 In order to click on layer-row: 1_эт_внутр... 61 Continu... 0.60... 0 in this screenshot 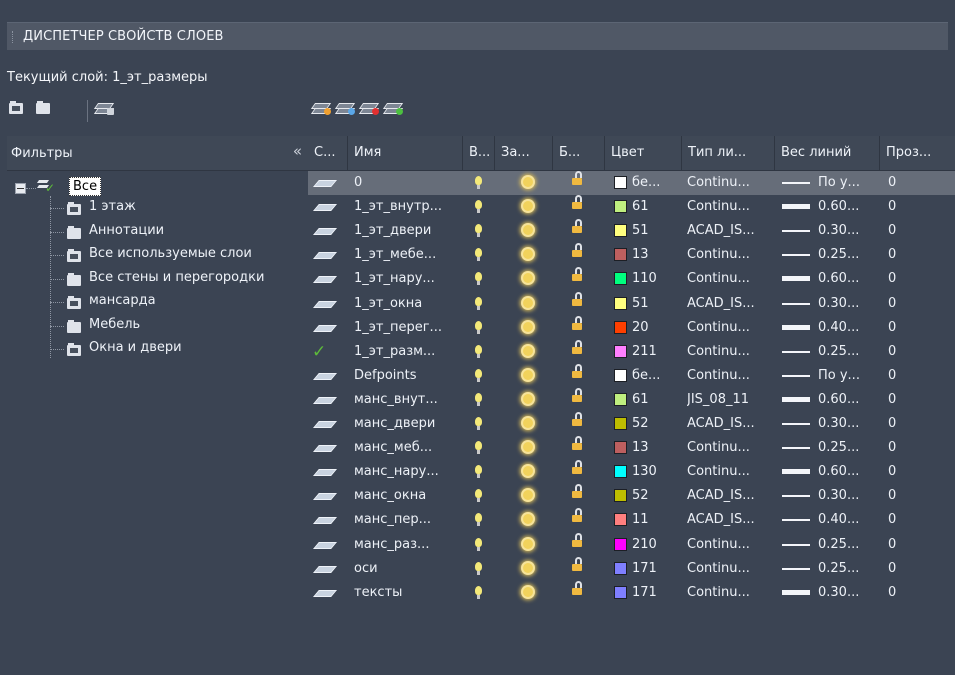, I will do `click(631, 207)`.